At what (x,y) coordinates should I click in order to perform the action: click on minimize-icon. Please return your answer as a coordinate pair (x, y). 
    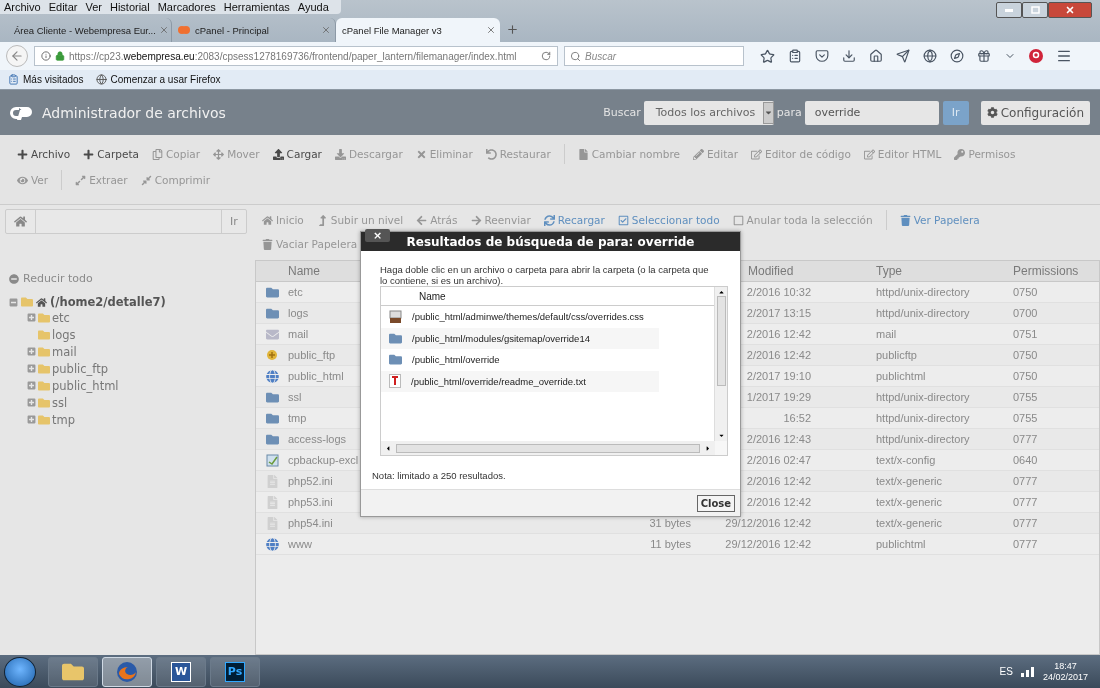
    Looking at the image, I should click on (1009, 10).